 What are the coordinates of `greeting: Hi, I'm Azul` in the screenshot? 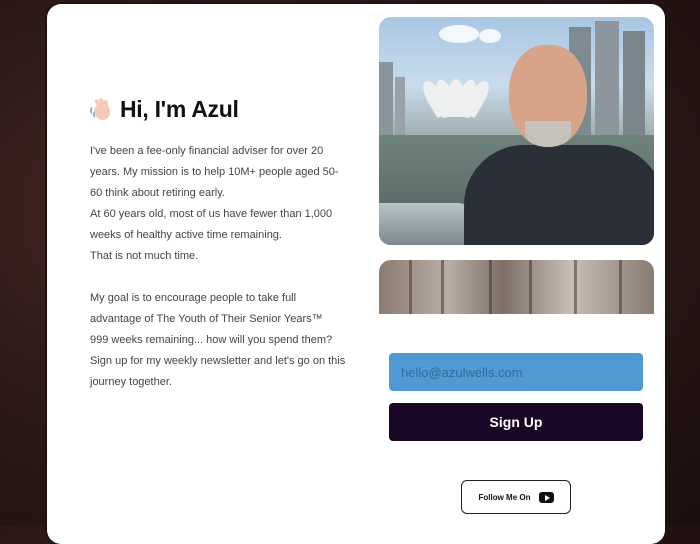 It's located at (220, 109).